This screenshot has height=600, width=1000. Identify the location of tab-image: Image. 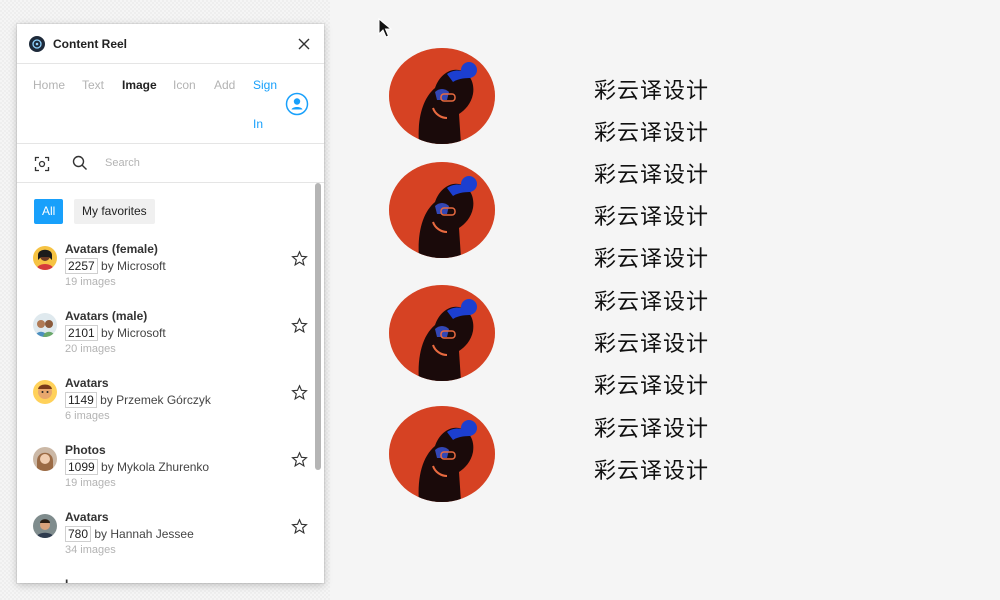
(139, 85).